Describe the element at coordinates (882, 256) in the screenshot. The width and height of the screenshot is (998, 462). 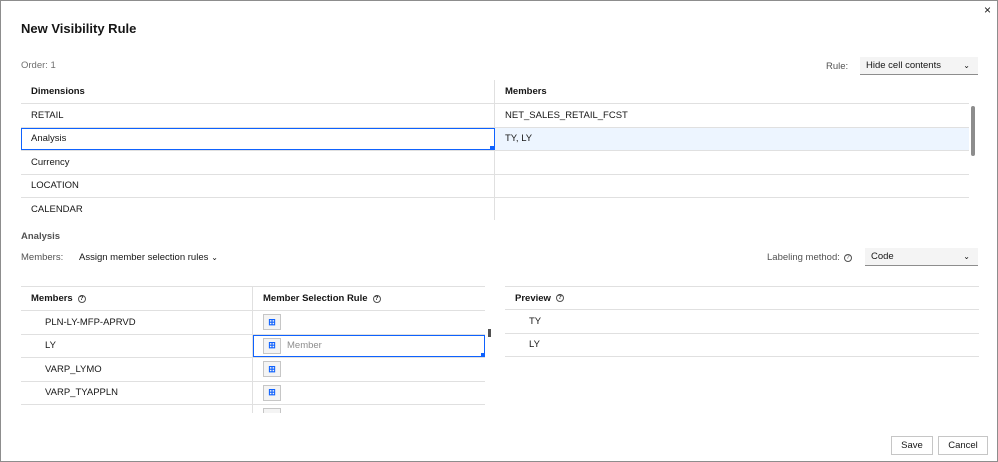
I see `labeling-method-value: Code` at that location.